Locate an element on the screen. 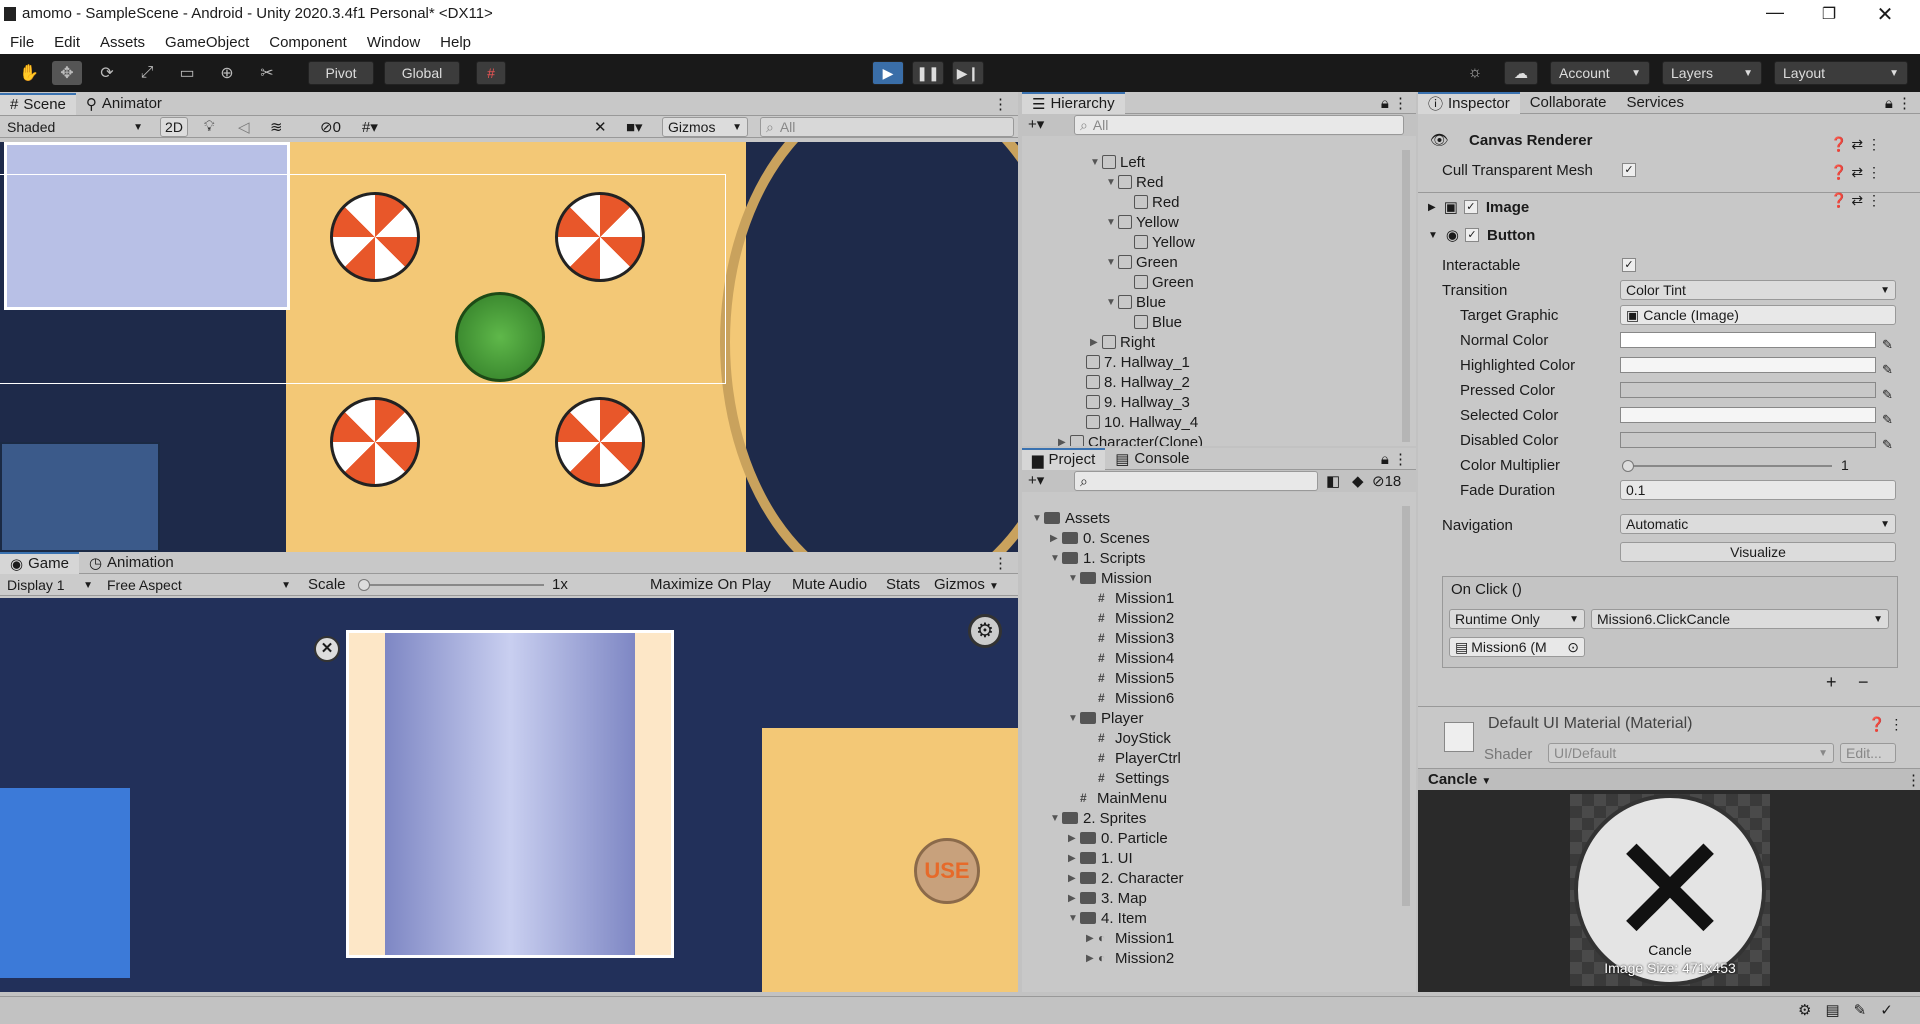 This screenshot has height=1024, width=1920. grid-snap-icon: # is located at coordinates (491, 73).